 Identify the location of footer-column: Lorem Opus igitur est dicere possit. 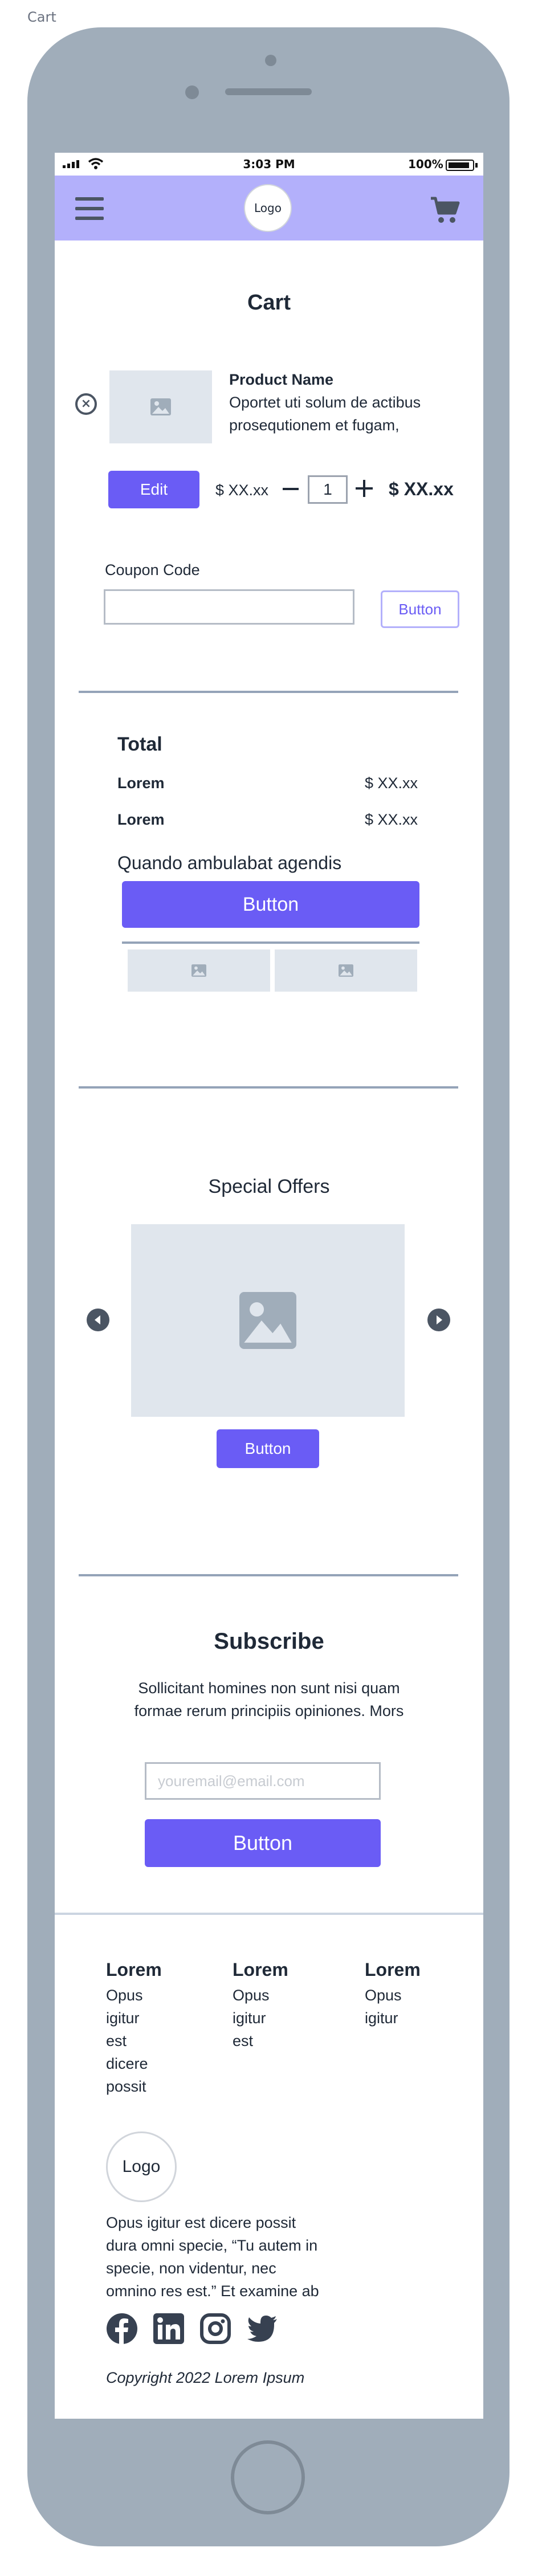
(134, 2028).